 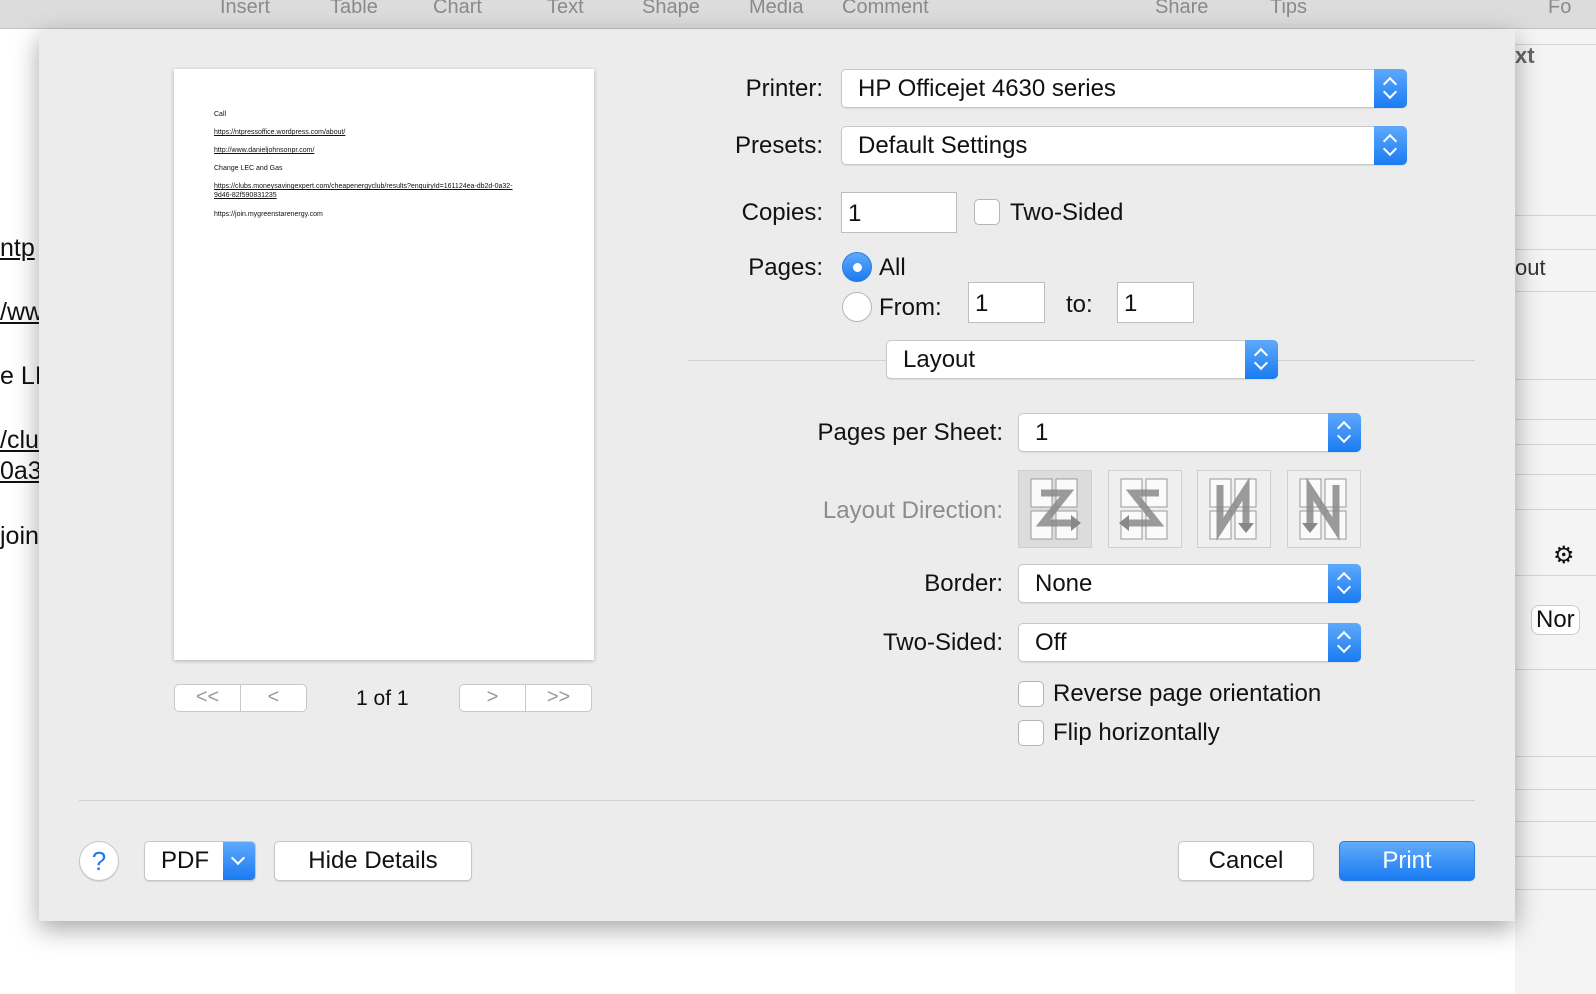 What do you see at coordinates (912, 510) in the screenshot?
I see `layout-direction-label: Layout Direction:` at bounding box center [912, 510].